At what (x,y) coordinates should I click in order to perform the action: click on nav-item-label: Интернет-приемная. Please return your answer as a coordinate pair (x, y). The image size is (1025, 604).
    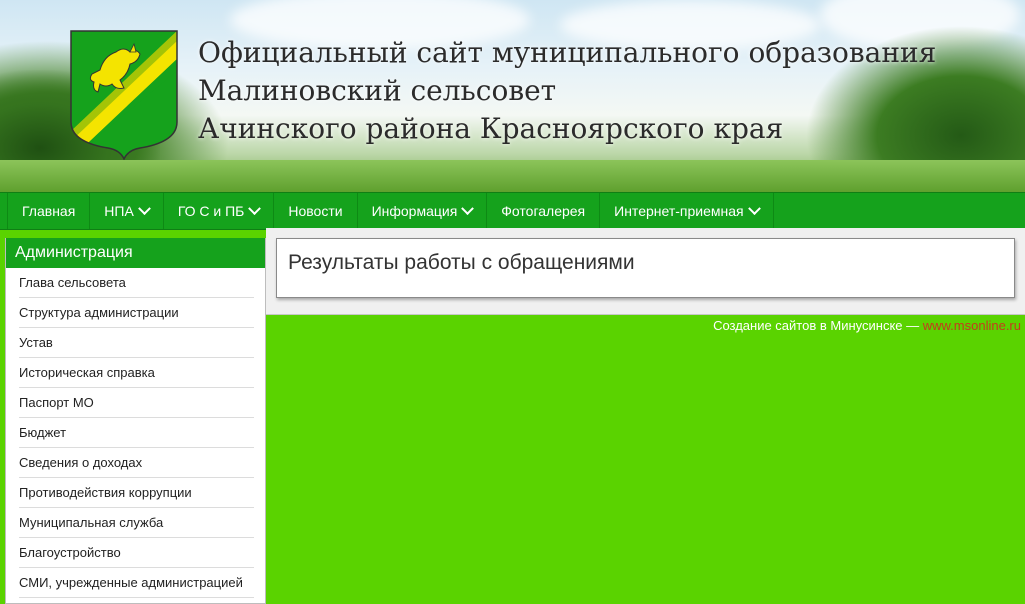
    Looking at the image, I should click on (679, 211).